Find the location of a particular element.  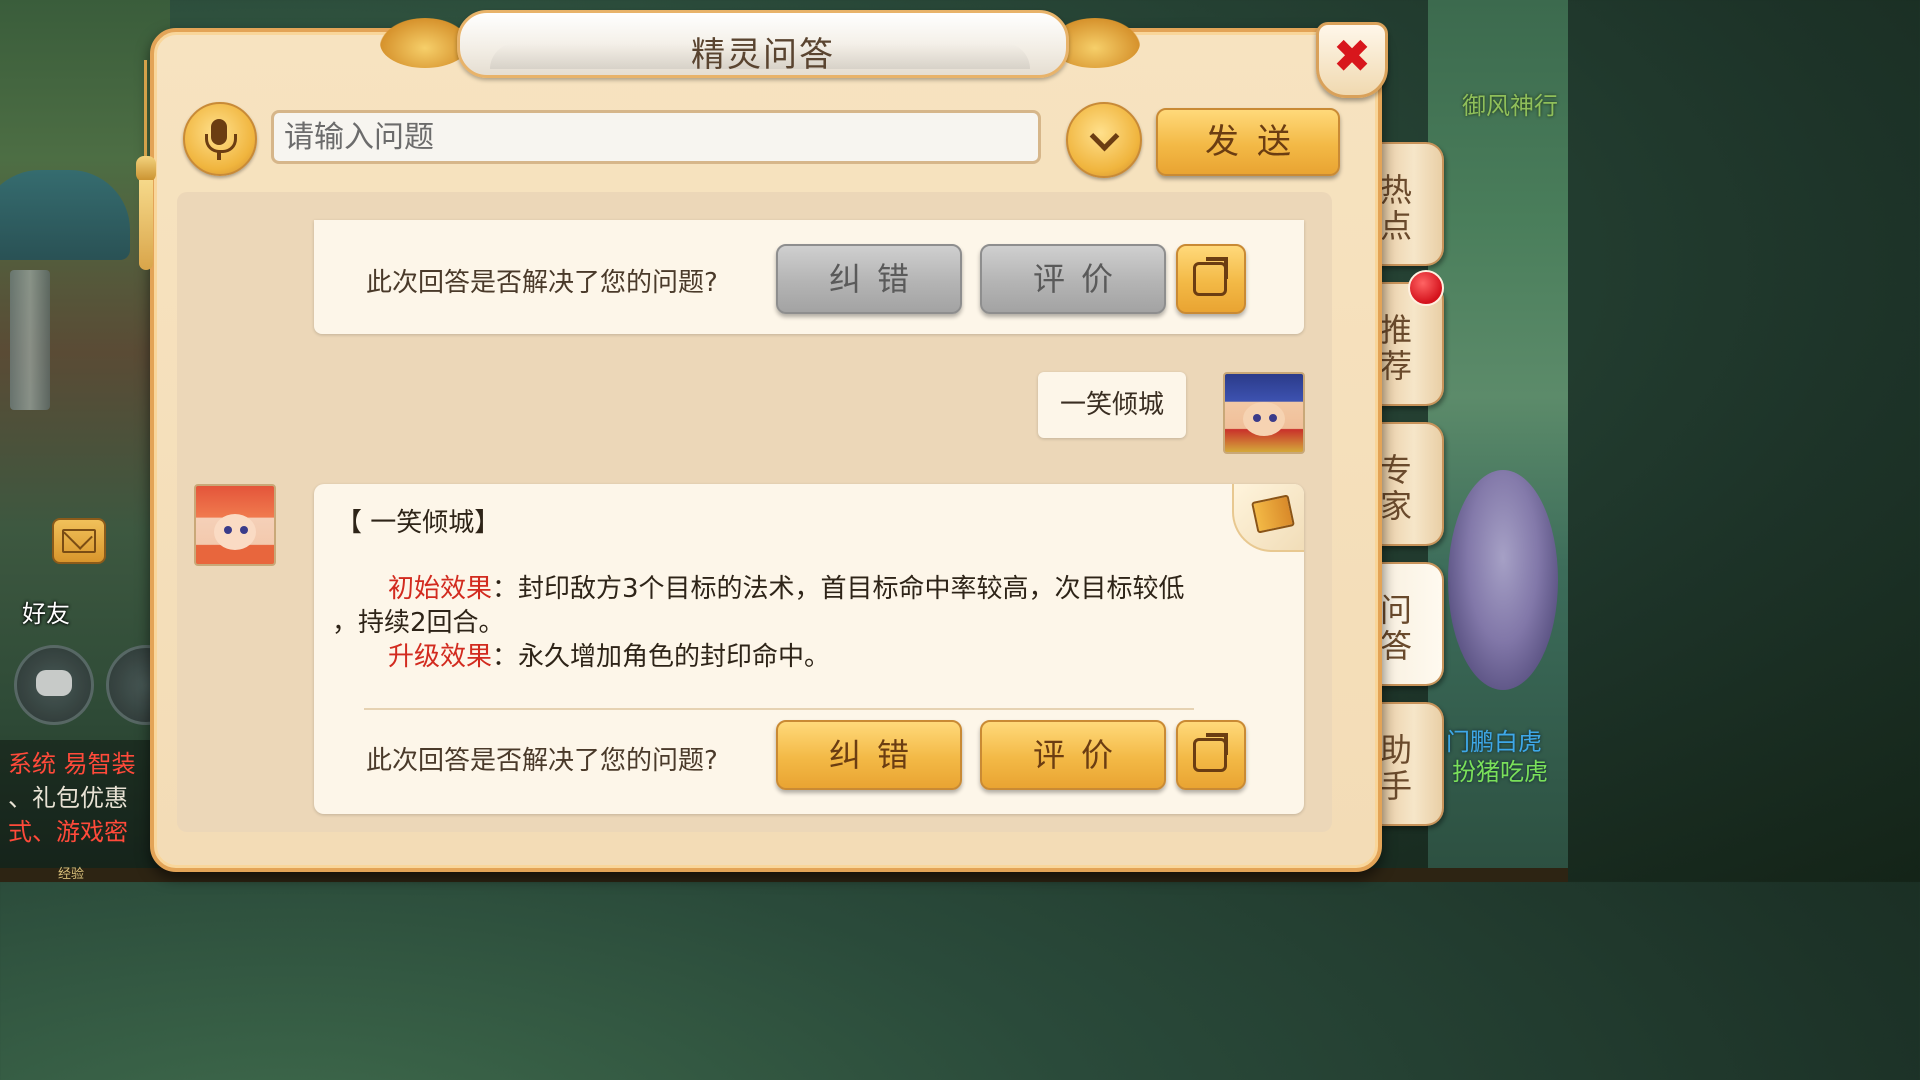

upgrade-effect-text: ：永久增加角色的封印命中。 is located at coordinates (661, 657).